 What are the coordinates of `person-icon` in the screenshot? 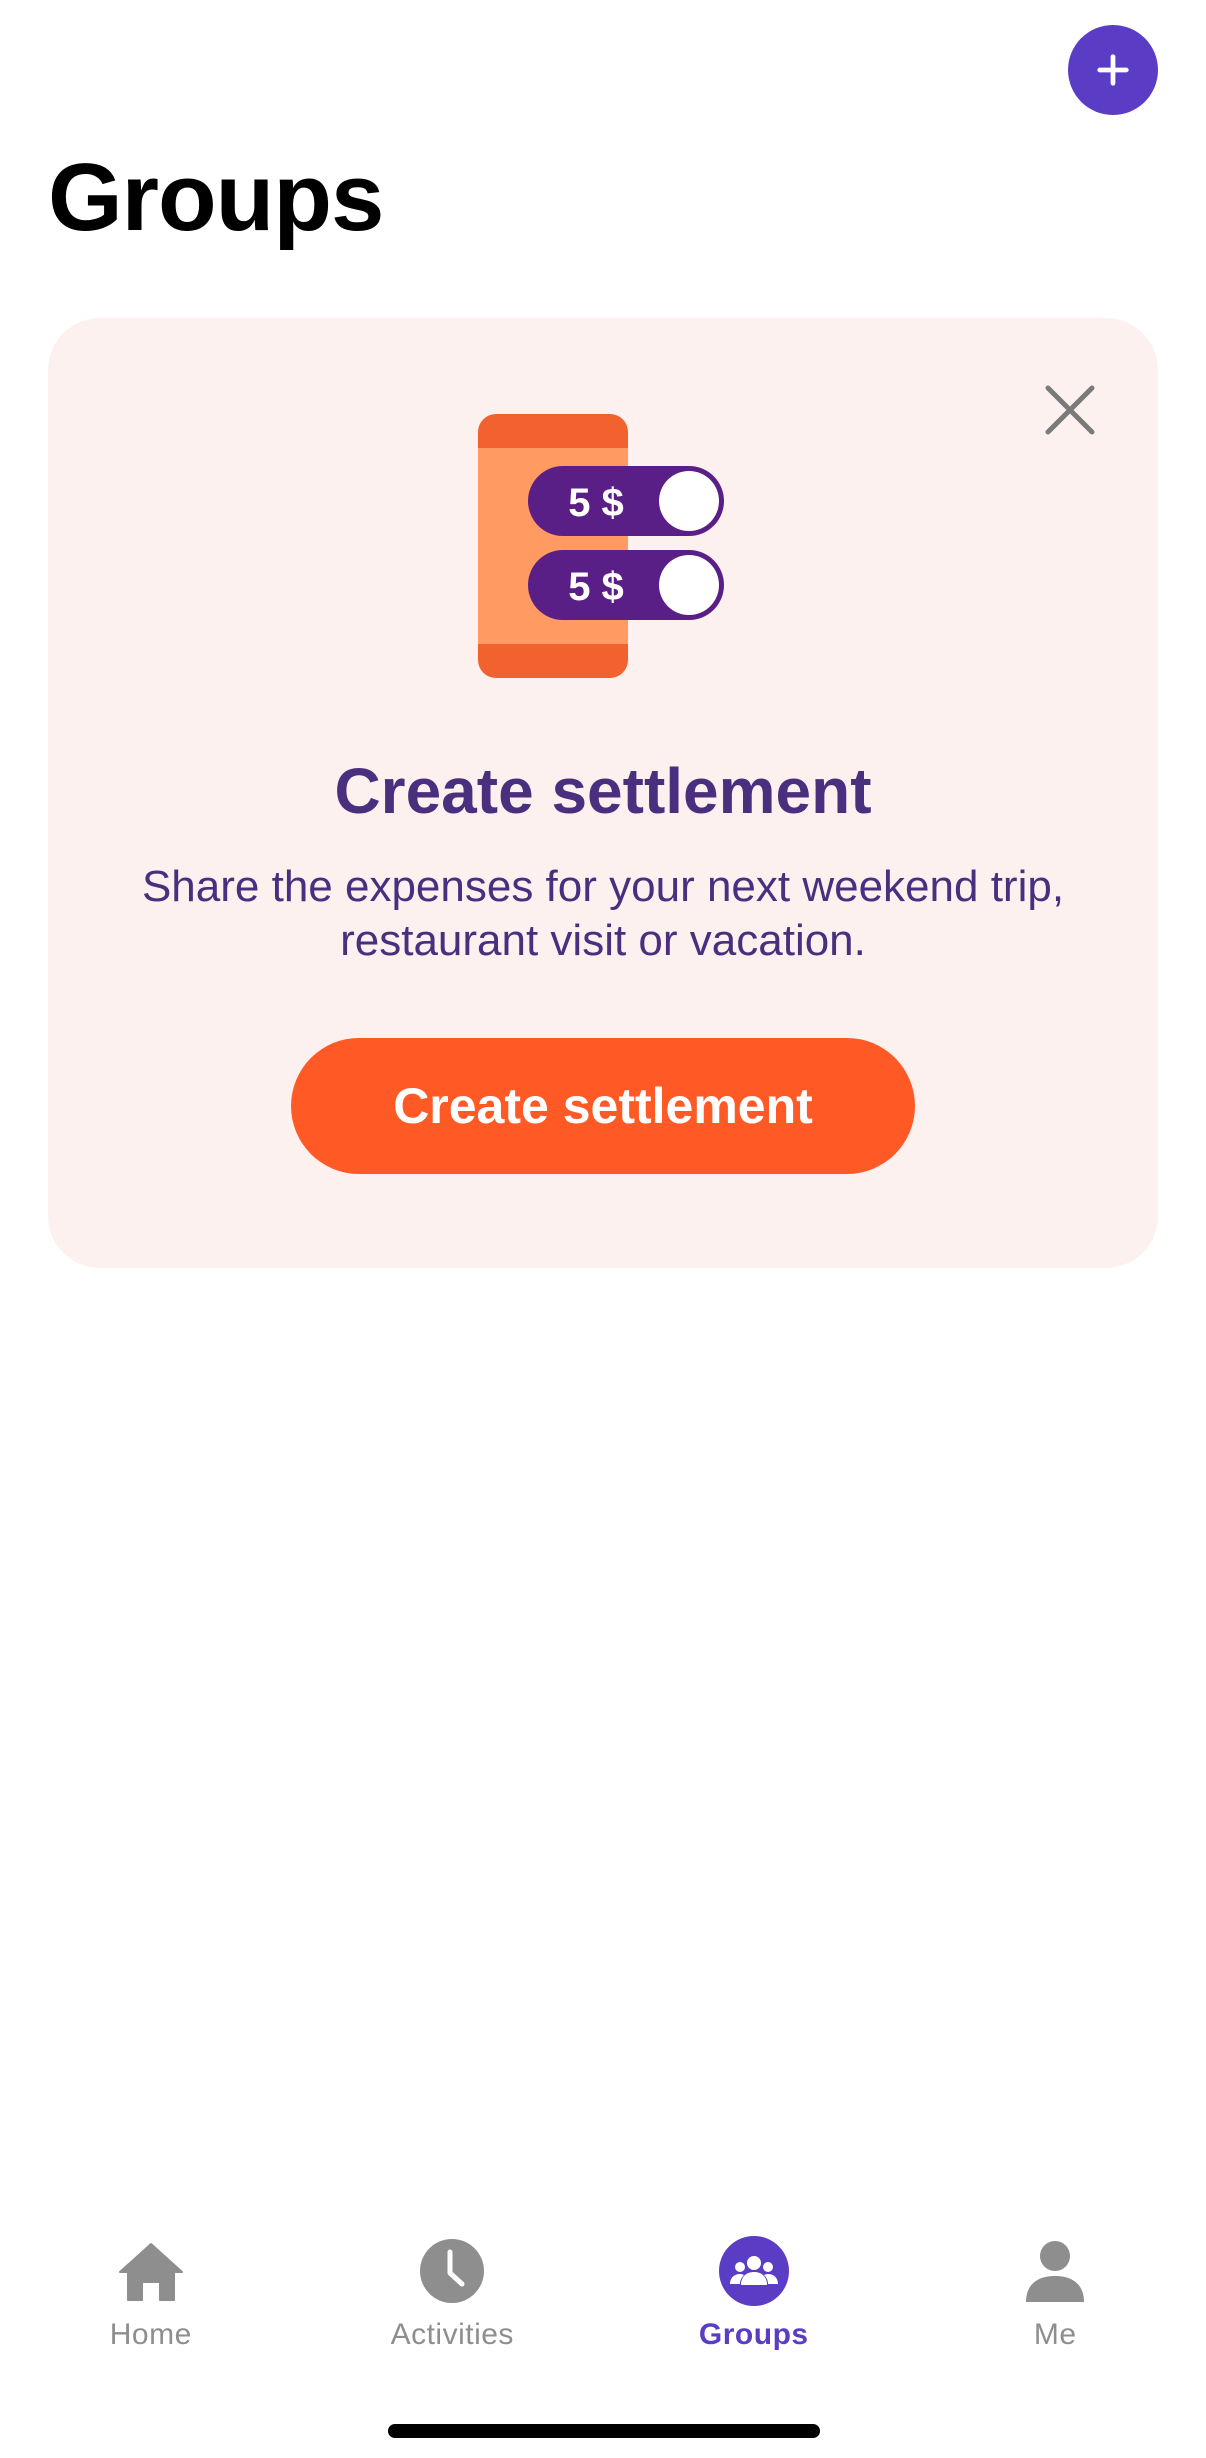 It's located at (1055, 2271).